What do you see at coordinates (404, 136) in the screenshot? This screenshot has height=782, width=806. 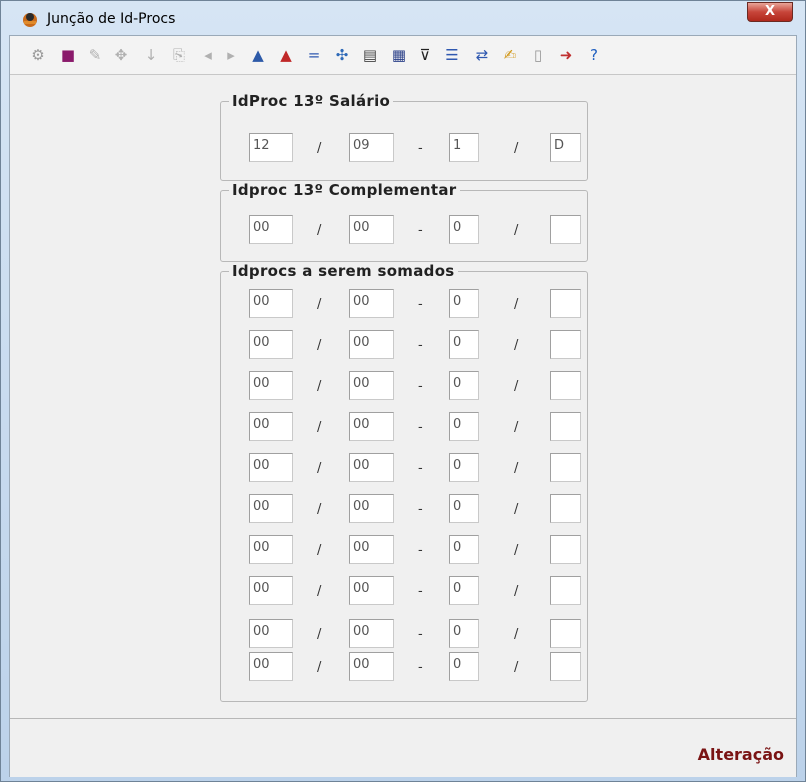 I see `group-13-salario: IdProc 13º Salário 12 / 09 - 1 / D` at bounding box center [404, 136].